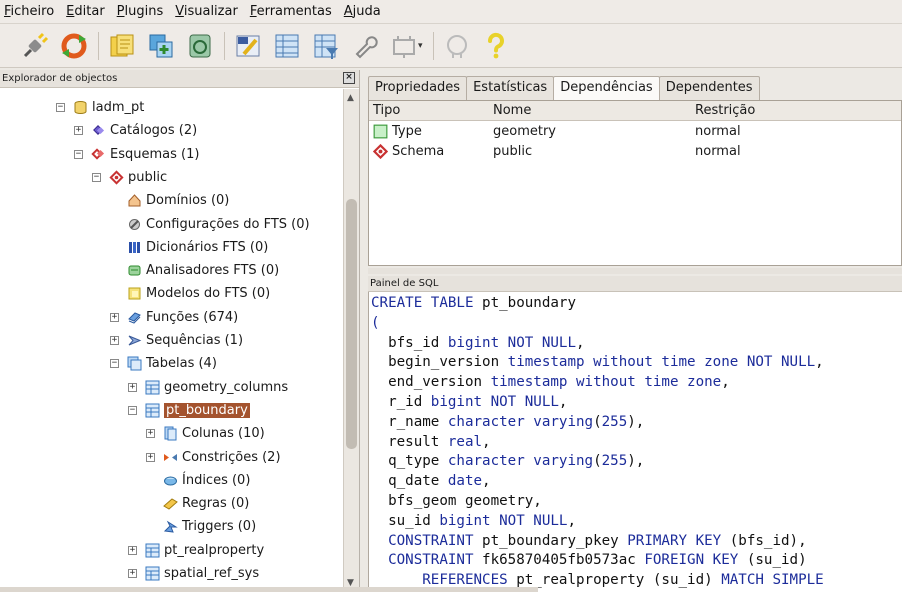 The height and width of the screenshot is (592, 902). What do you see at coordinates (100, 107) in the screenshot?
I see `tree-node: − ladm_pt` at bounding box center [100, 107].